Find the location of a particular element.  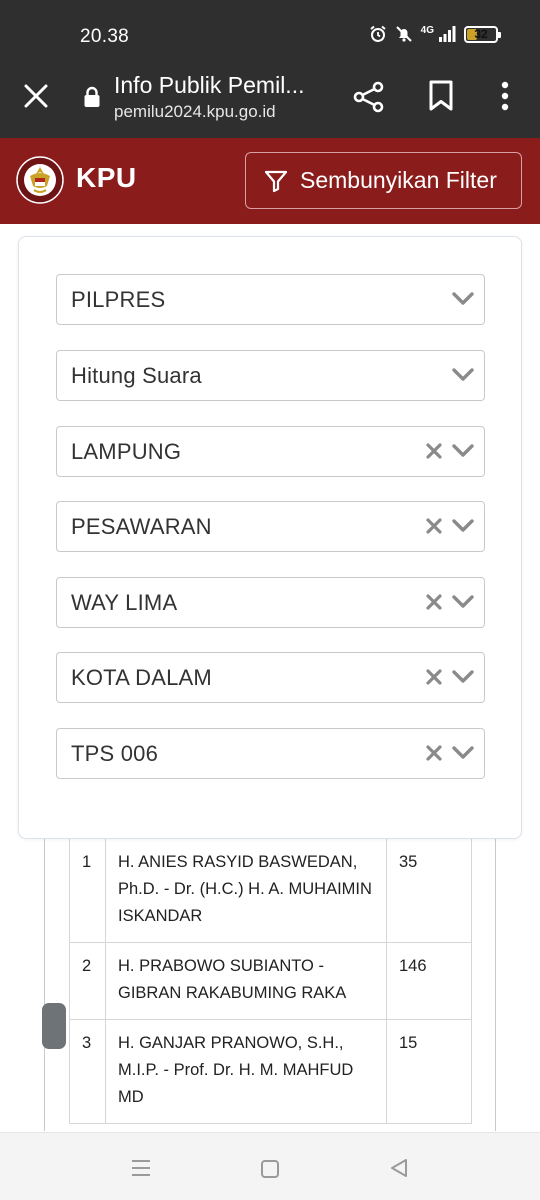

filter-select-4: PESAWARAN is located at coordinates (270, 526).